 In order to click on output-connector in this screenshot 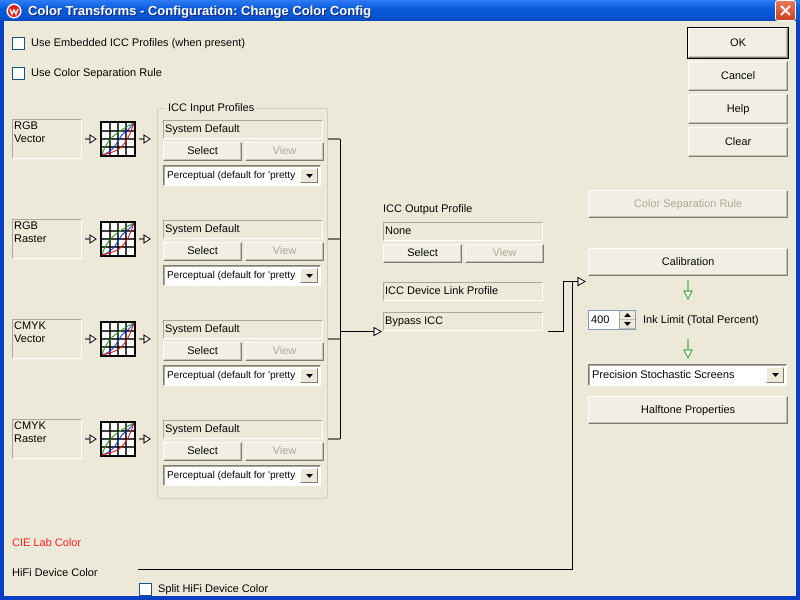, I will do `click(567, 304)`.